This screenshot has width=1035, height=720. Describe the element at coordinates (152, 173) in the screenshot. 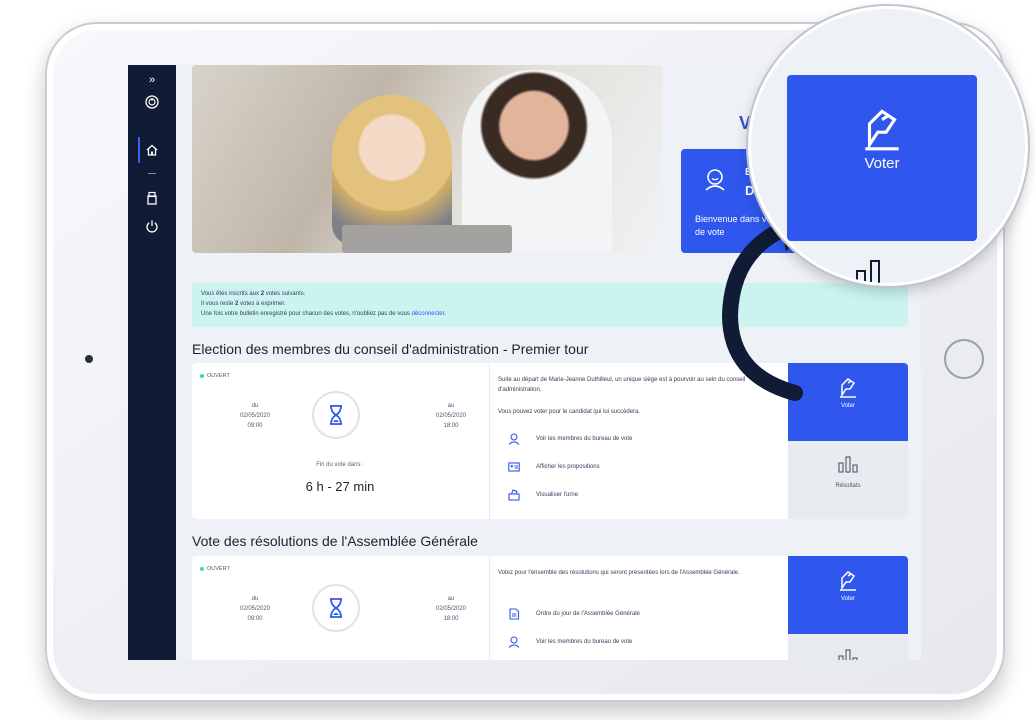

I see `sidebar-divider` at that location.